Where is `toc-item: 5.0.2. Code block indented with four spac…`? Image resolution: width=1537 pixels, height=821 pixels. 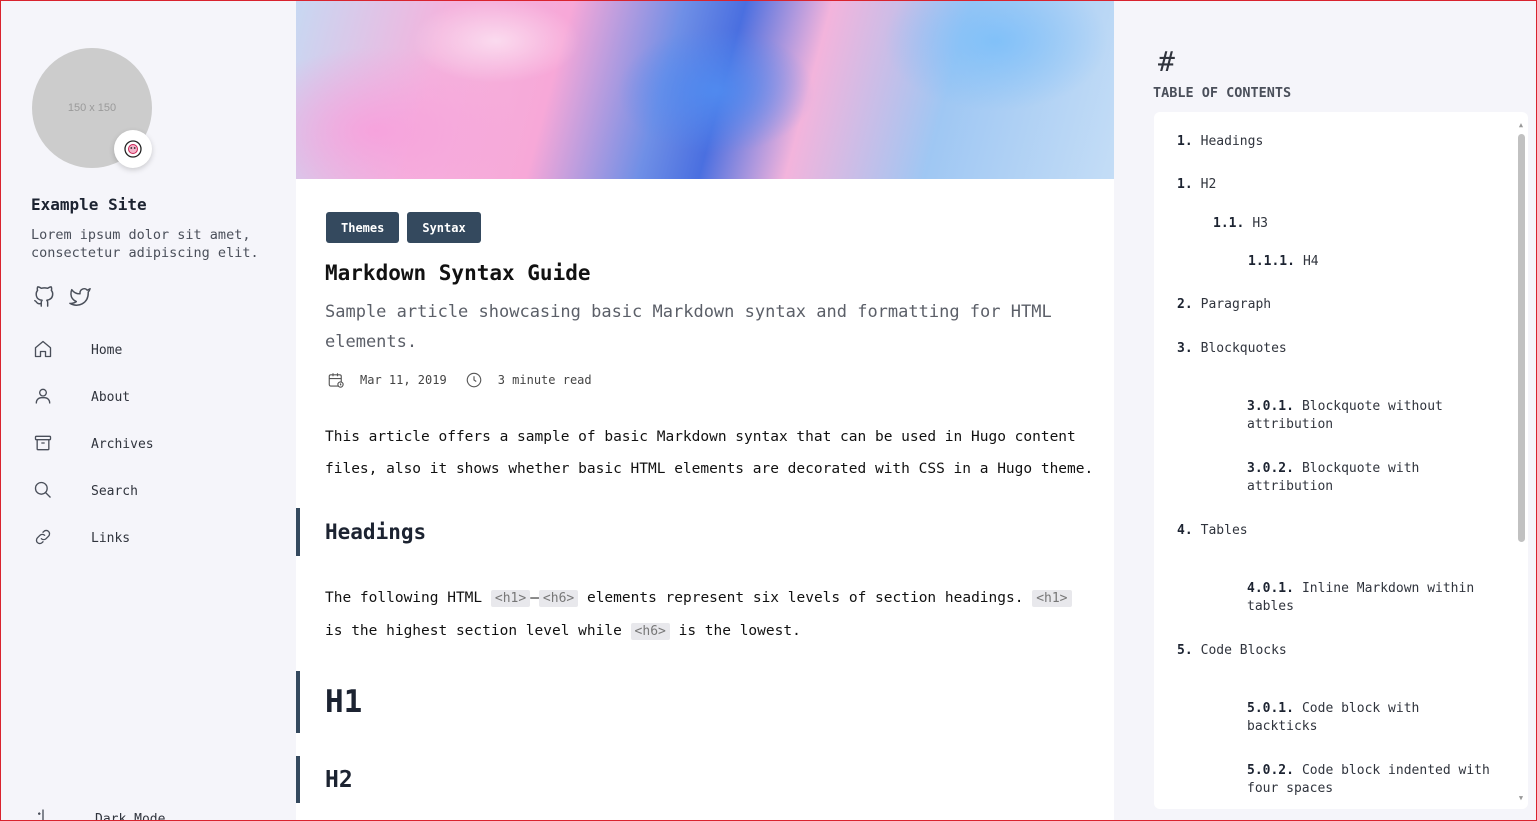 toc-item: 5.0.2. Code block indented with four spac… is located at coordinates (1372, 780).